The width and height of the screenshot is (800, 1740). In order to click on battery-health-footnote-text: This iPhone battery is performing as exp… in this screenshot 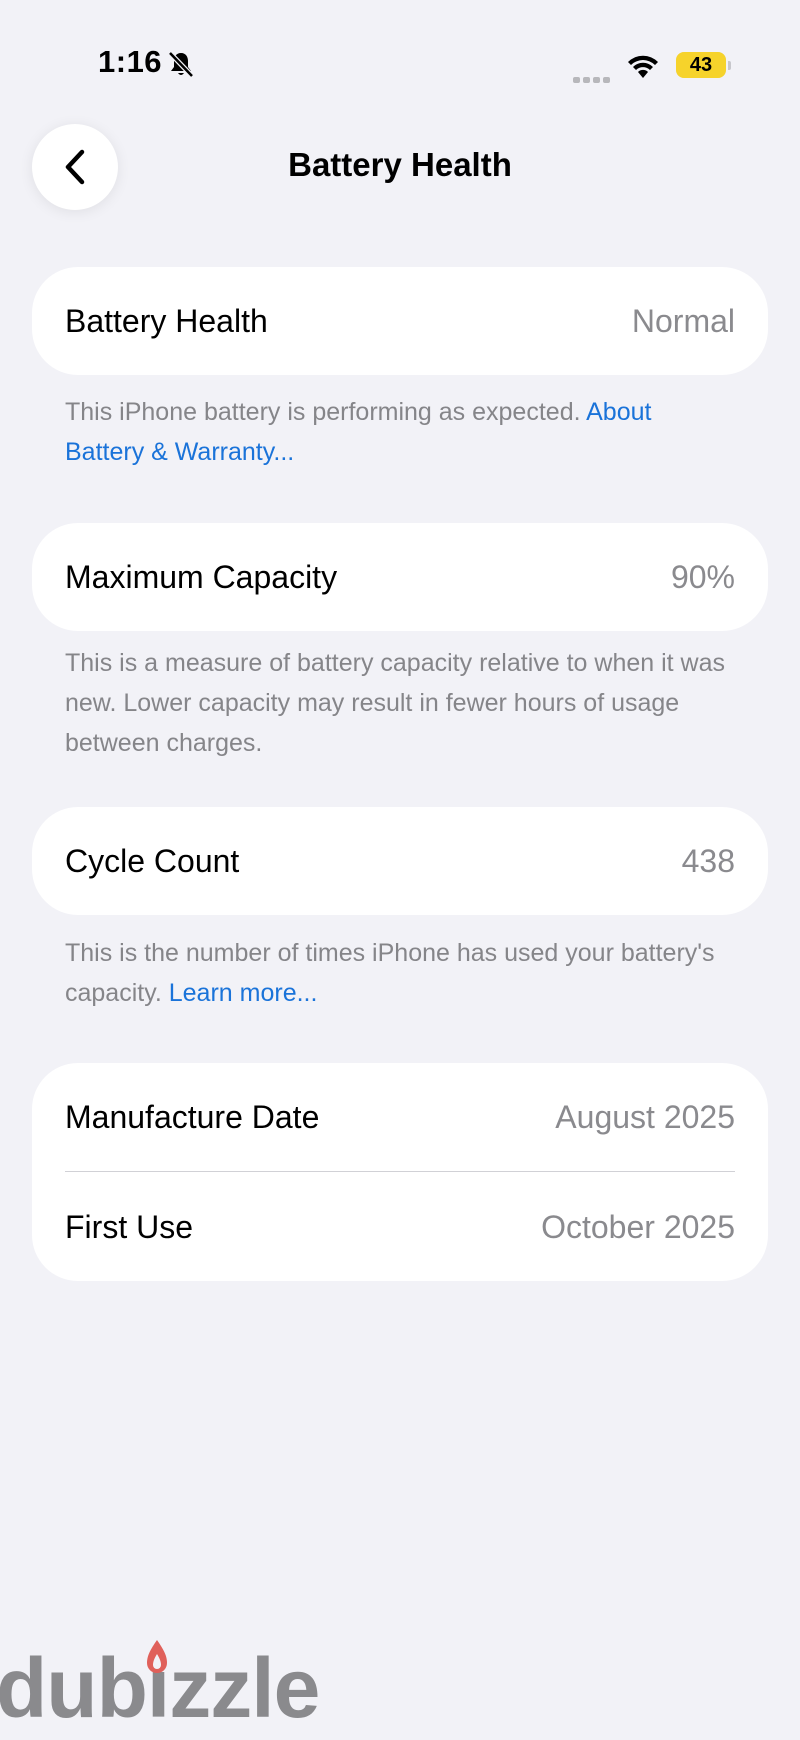, I will do `click(326, 412)`.